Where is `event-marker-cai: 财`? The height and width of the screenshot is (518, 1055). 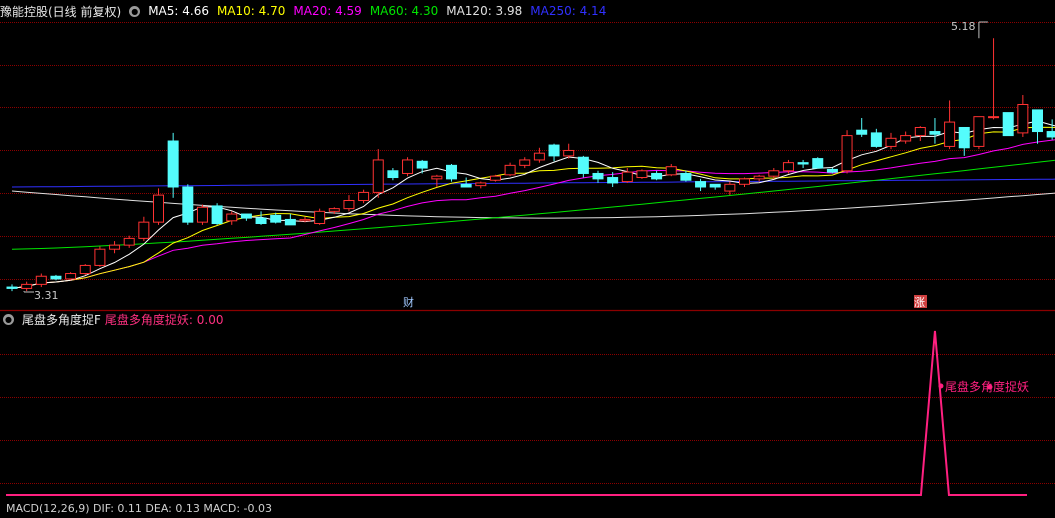 event-marker-cai: 财 is located at coordinates (408, 302).